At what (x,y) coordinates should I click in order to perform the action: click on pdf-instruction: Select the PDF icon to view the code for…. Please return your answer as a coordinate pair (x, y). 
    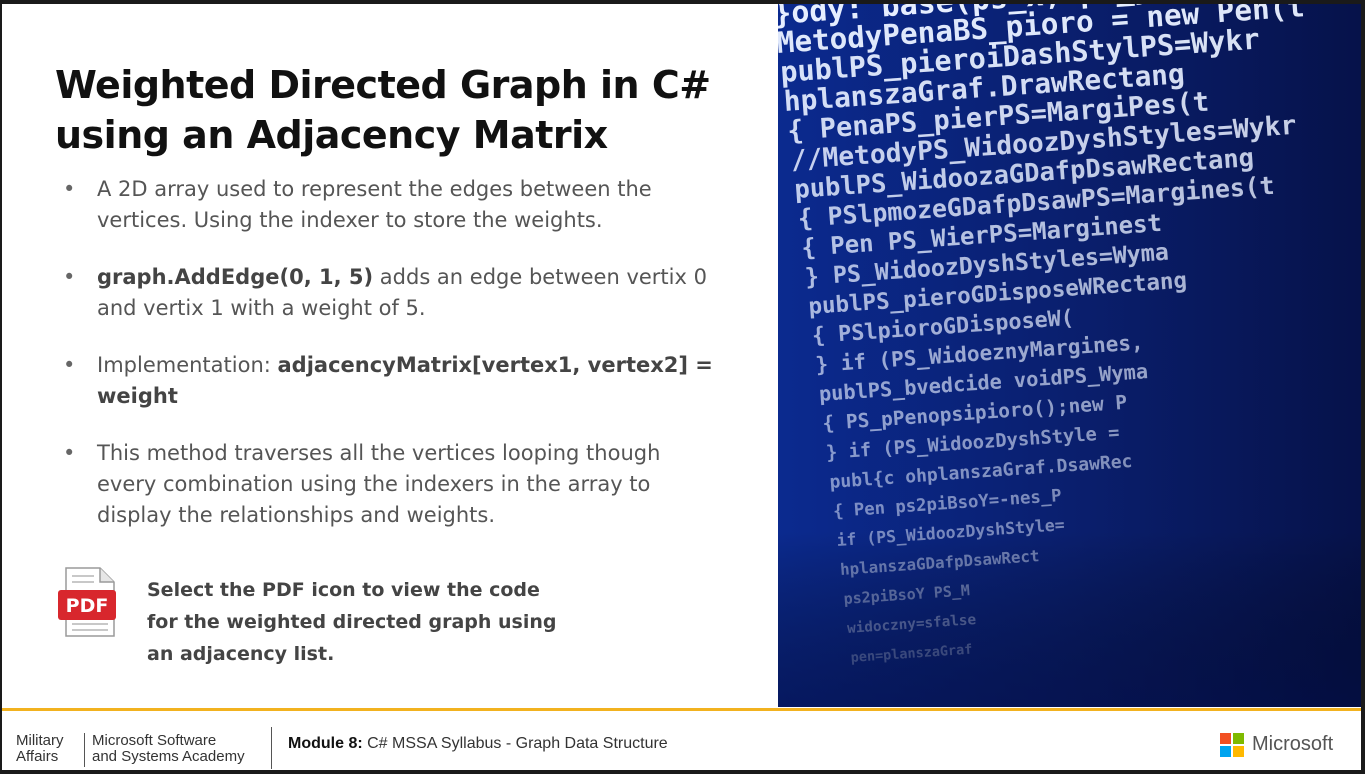
    Looking at the image, I should click on (352, 622).